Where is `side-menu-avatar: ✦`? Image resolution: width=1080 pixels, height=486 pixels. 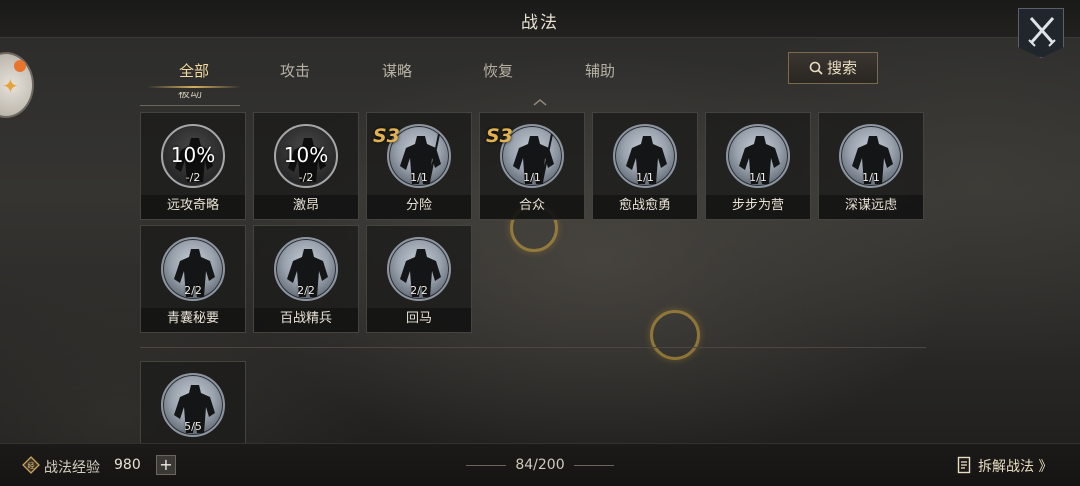 side-menu-avatar: ✦ is located at coordinates (17, 85).